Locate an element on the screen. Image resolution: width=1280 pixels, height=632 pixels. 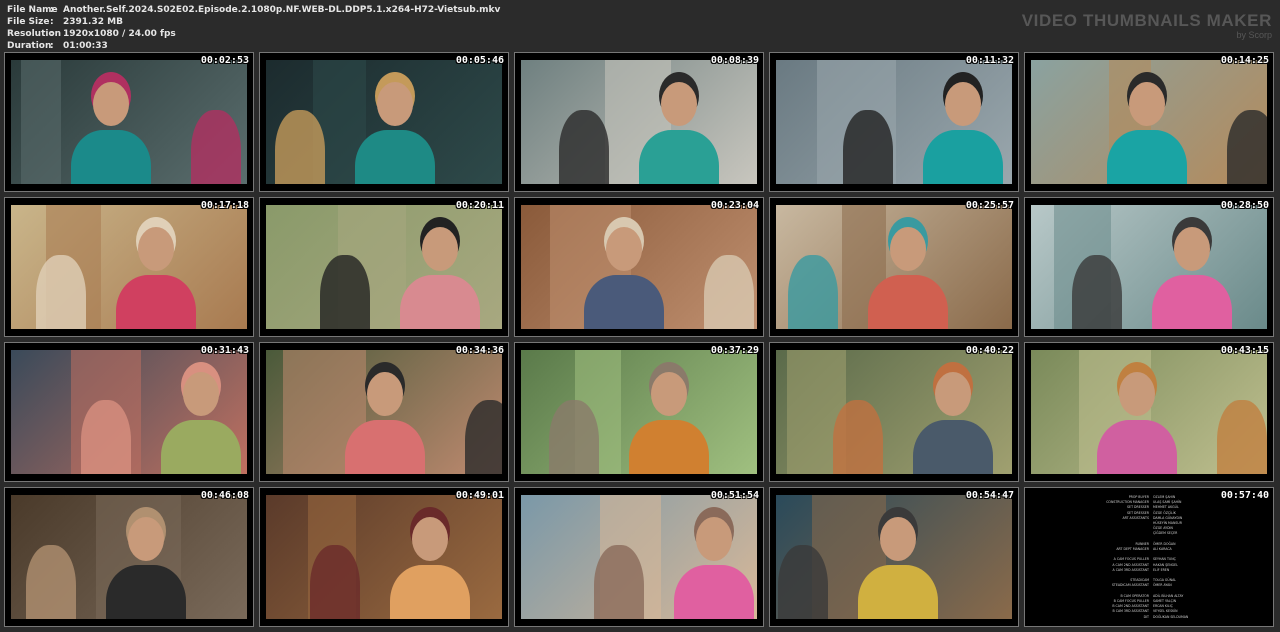
credit-name: ELİF EREN is located at coordinates (1161, 569).